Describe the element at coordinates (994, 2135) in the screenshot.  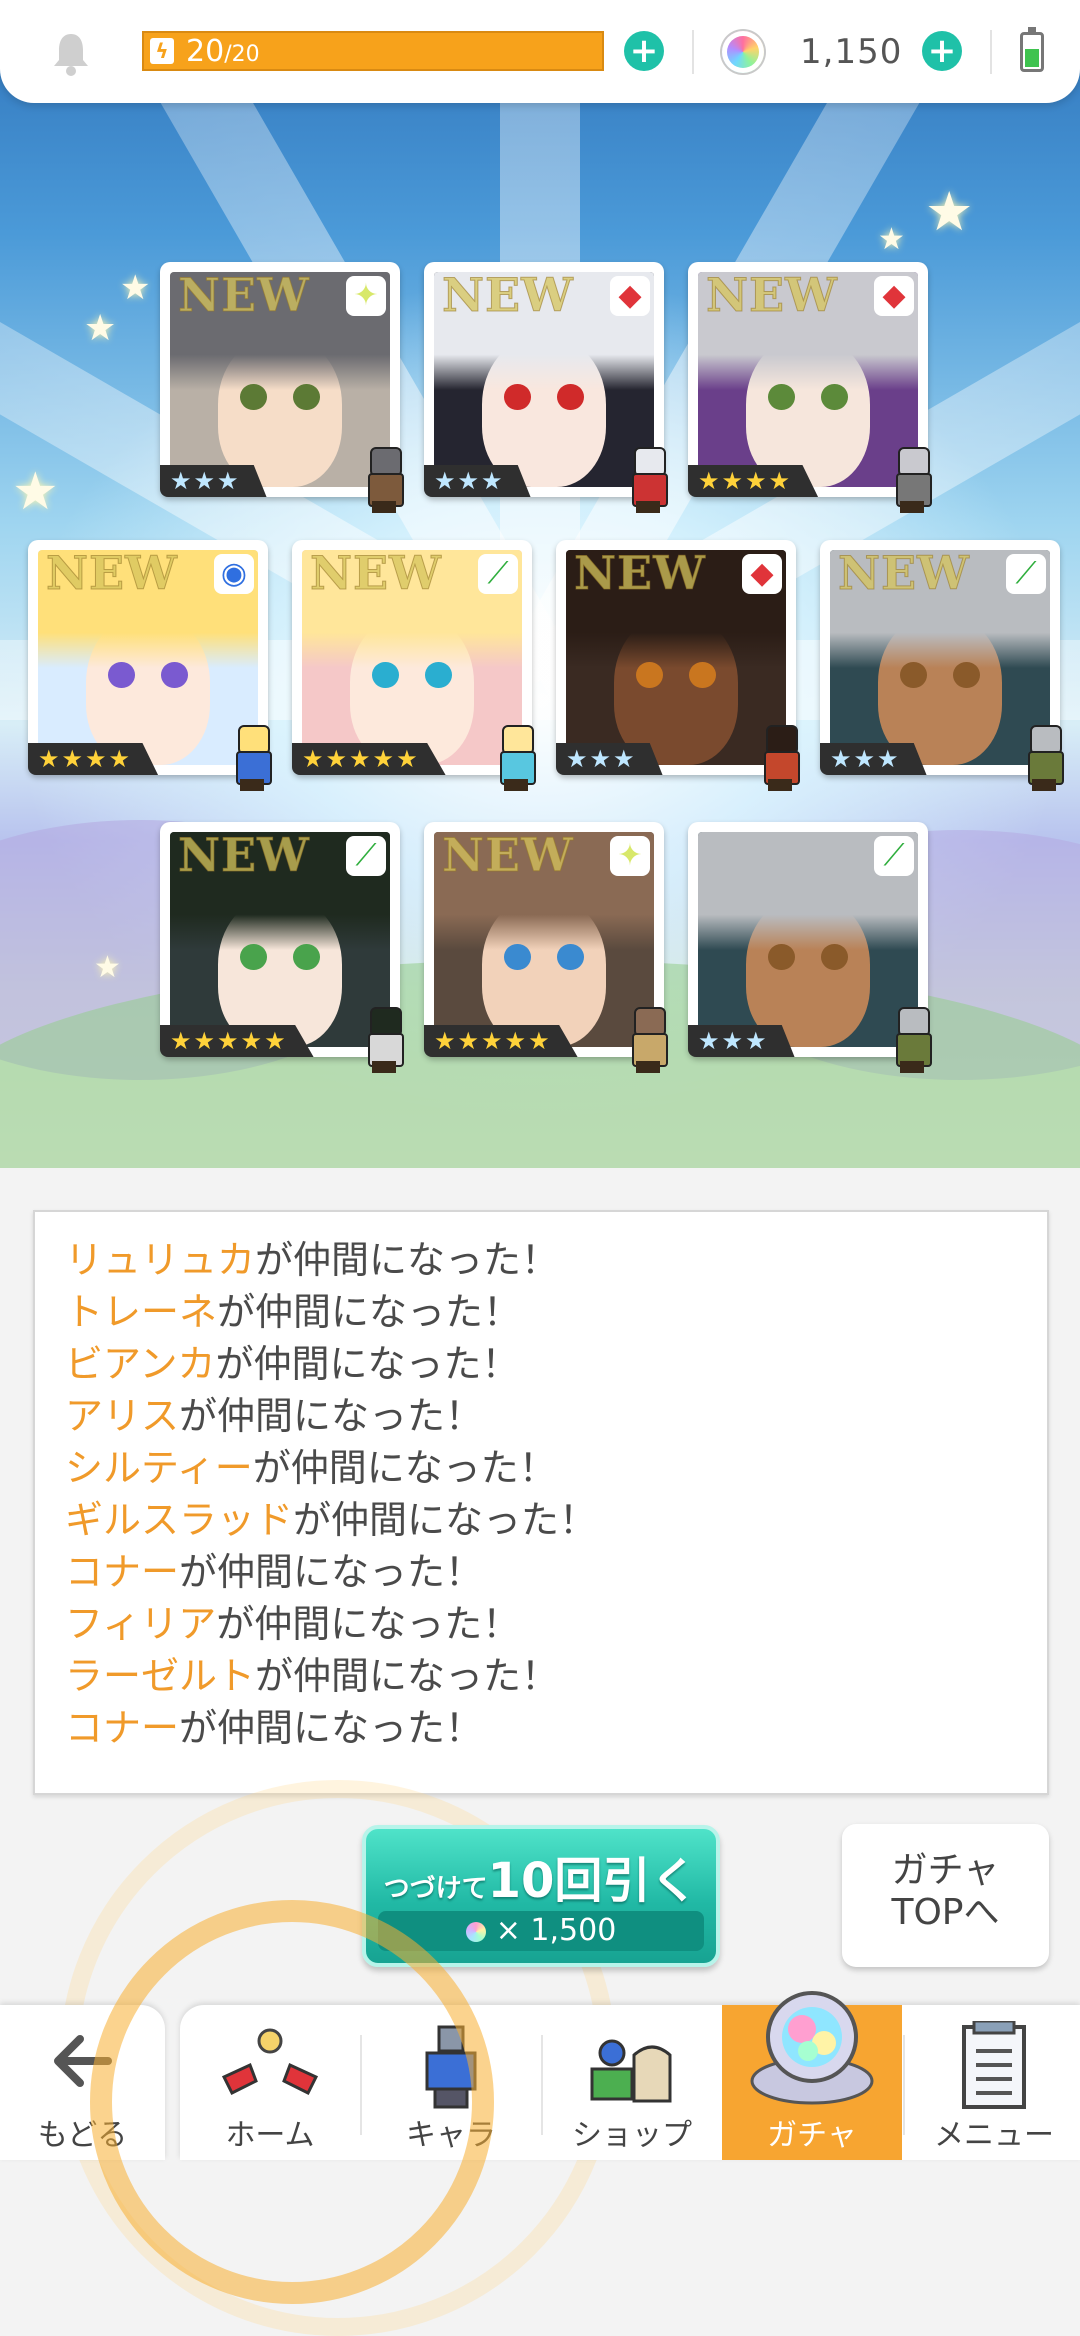
I see `nav-menu-label: メニュー` at that location.